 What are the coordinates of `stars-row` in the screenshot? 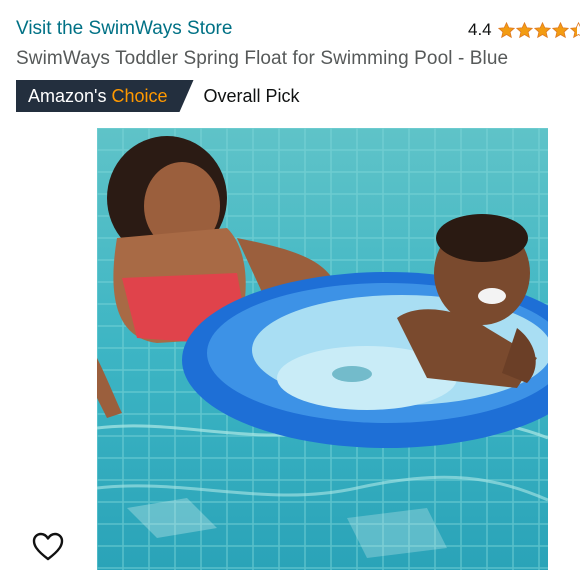 It's located at (538, 30).